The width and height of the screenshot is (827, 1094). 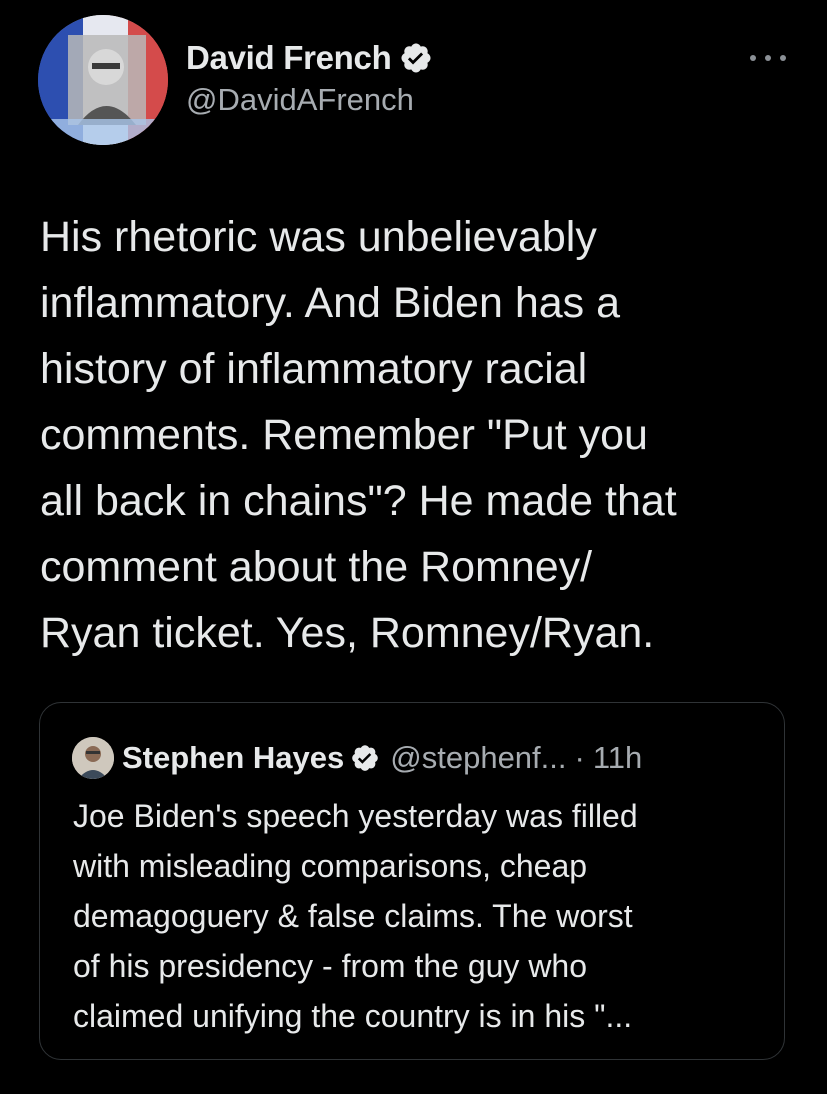 I want to click on quoted-author-name: Stephen Hayes, so click(x=233, y=757).